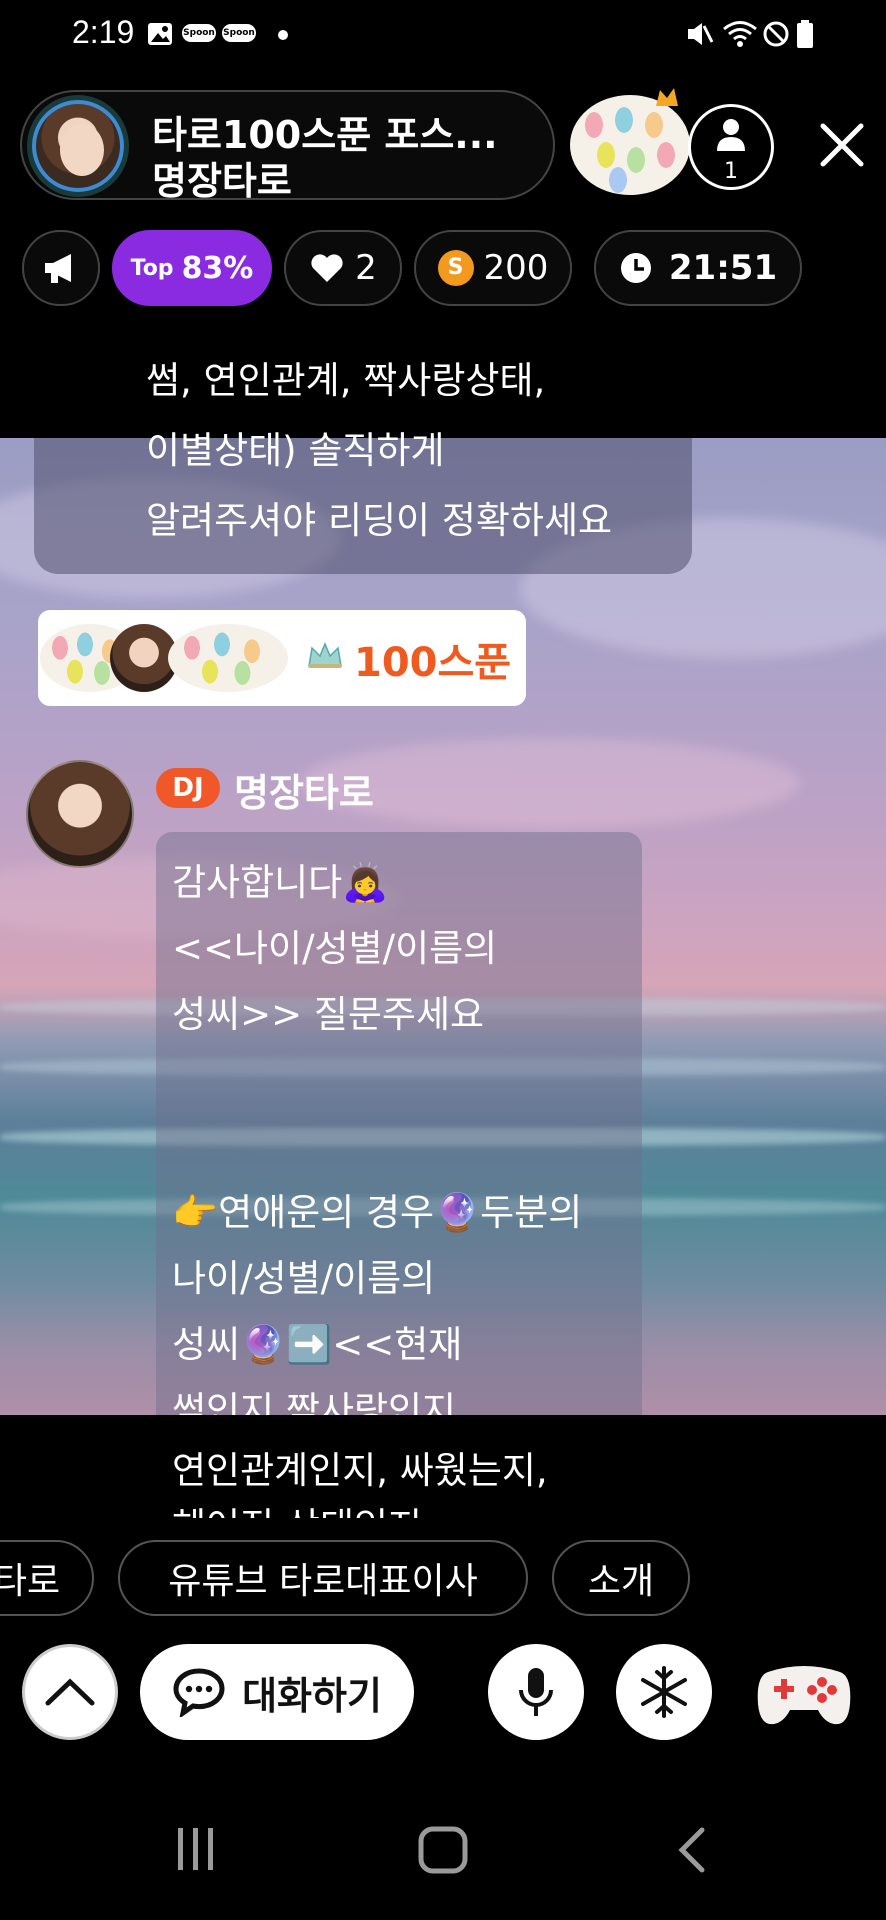  Describe the element at coordinates (776, 34) in the screenshot. I see `do-not-disturb-icon` at that location.